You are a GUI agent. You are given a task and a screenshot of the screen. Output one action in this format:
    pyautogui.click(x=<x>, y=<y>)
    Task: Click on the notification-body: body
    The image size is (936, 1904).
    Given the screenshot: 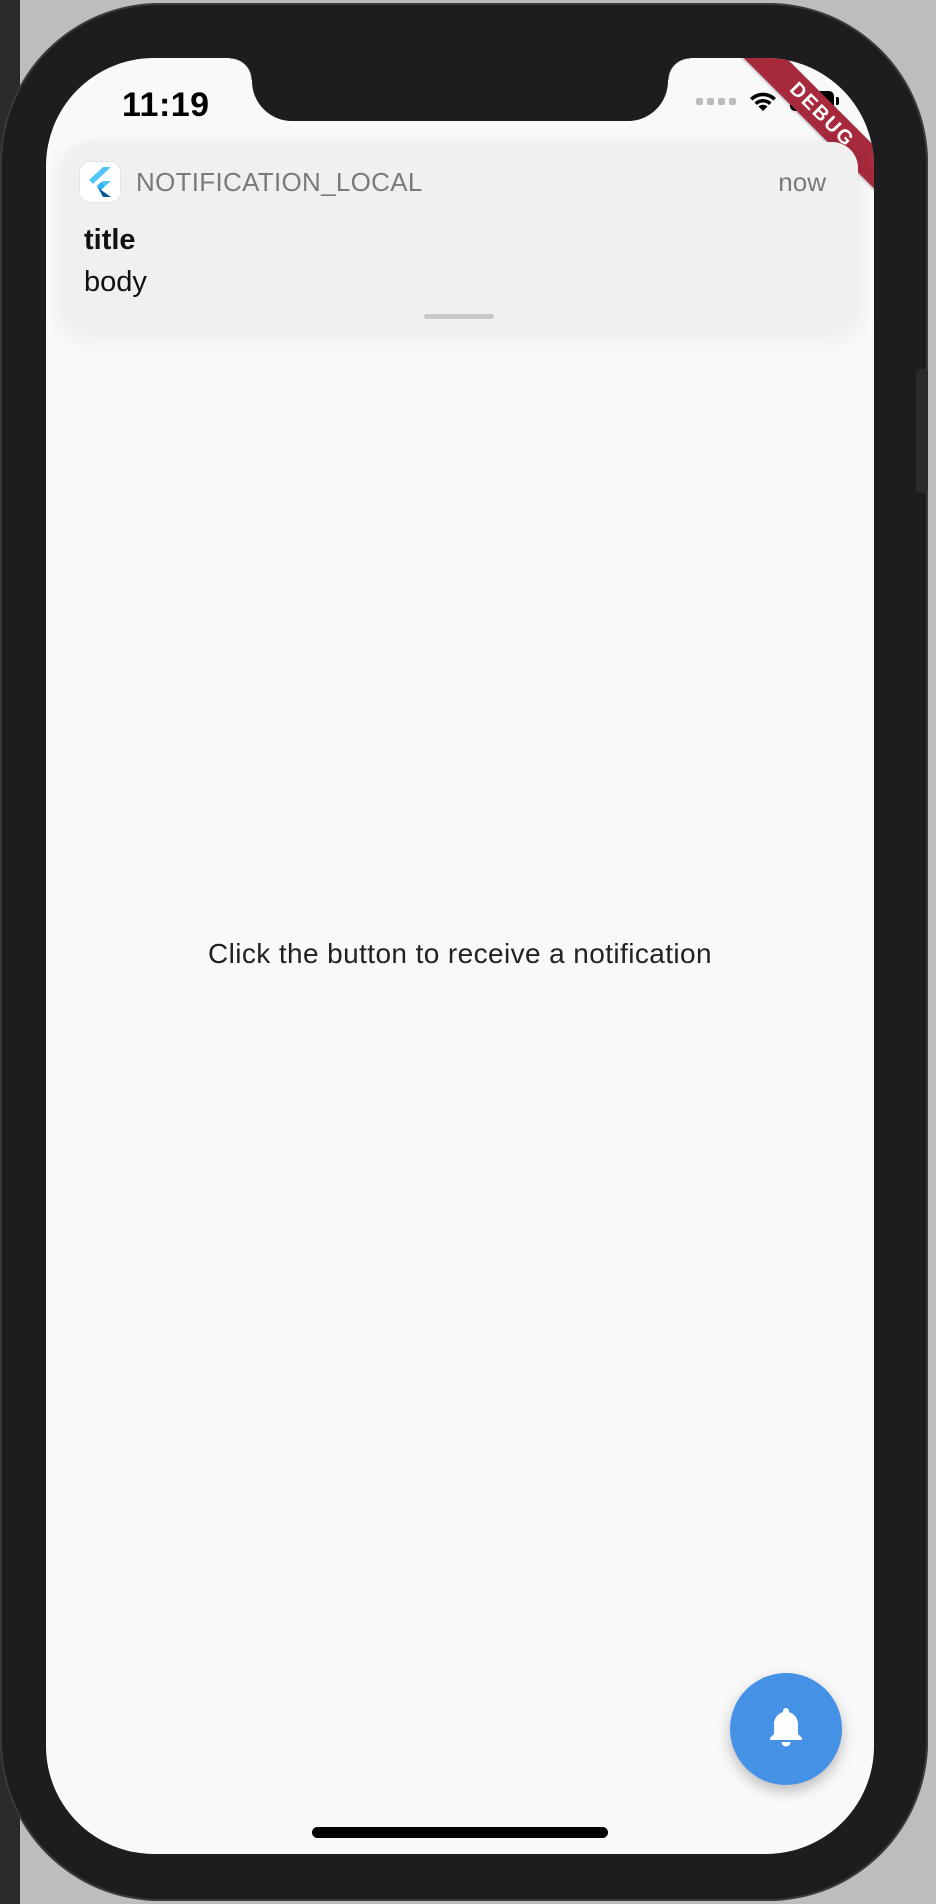 What is the action you would take?
    pyautogui.click(x=115, y=282)
    